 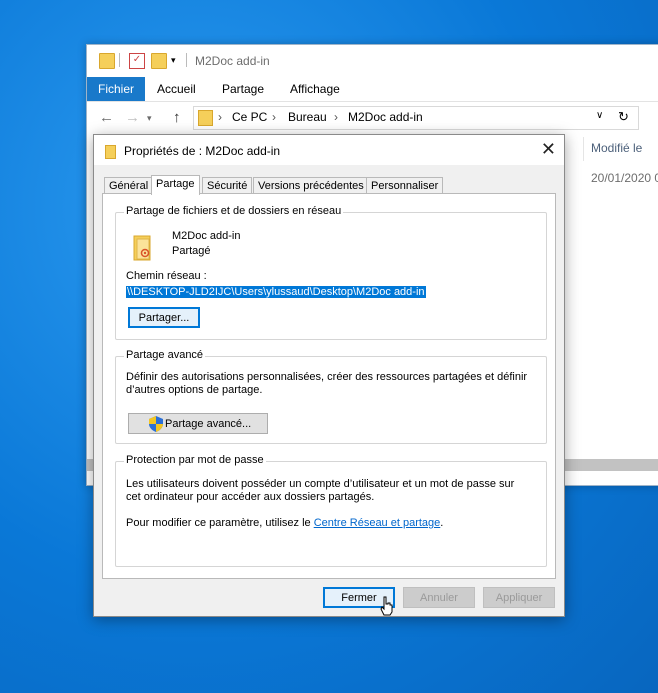 I want to click on recent-dropdown-icon: ▾, so click(x=149, y=118).